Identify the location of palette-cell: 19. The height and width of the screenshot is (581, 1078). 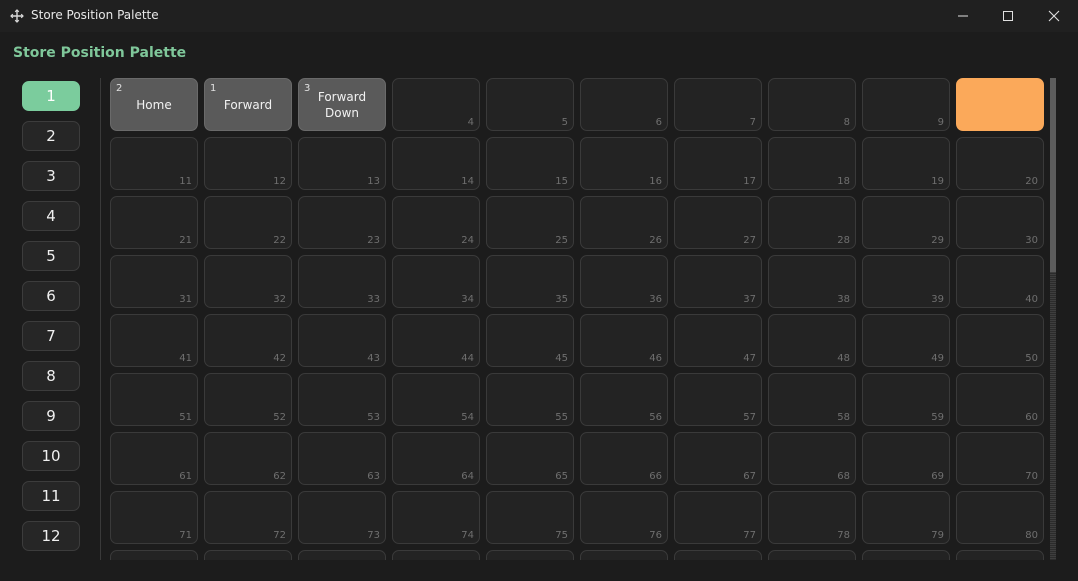
(906, 163).